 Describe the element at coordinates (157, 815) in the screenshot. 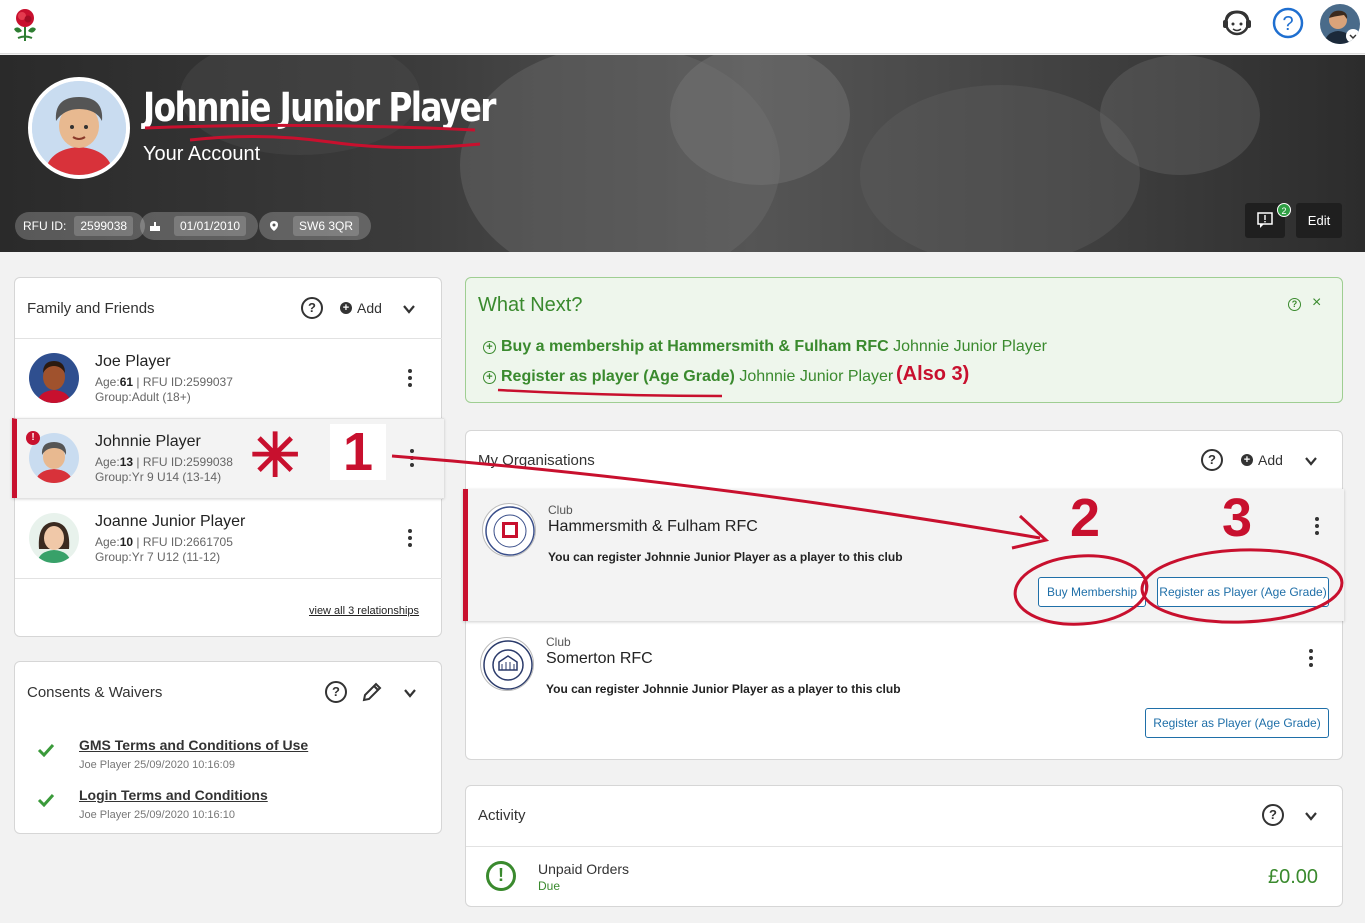

I see `consent-meta: Joe Player 25/09/2020 10:16:10` at that location.